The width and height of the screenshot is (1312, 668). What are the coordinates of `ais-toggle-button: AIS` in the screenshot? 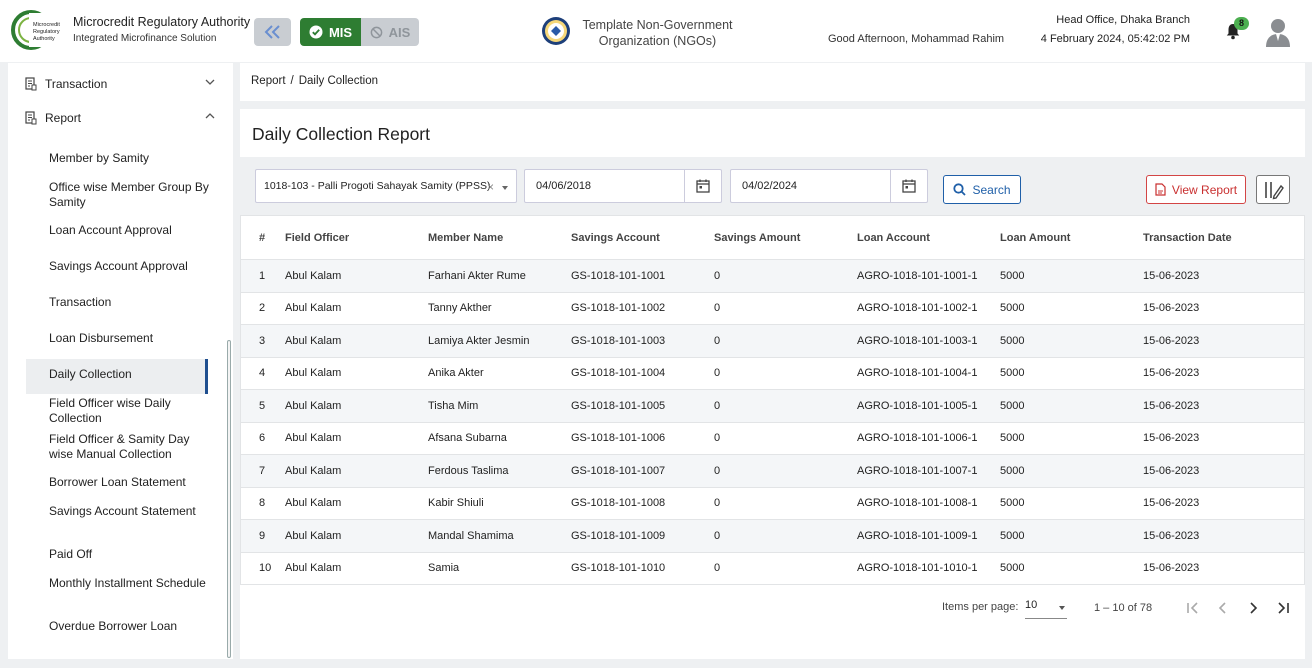 It's located at (390, 32).